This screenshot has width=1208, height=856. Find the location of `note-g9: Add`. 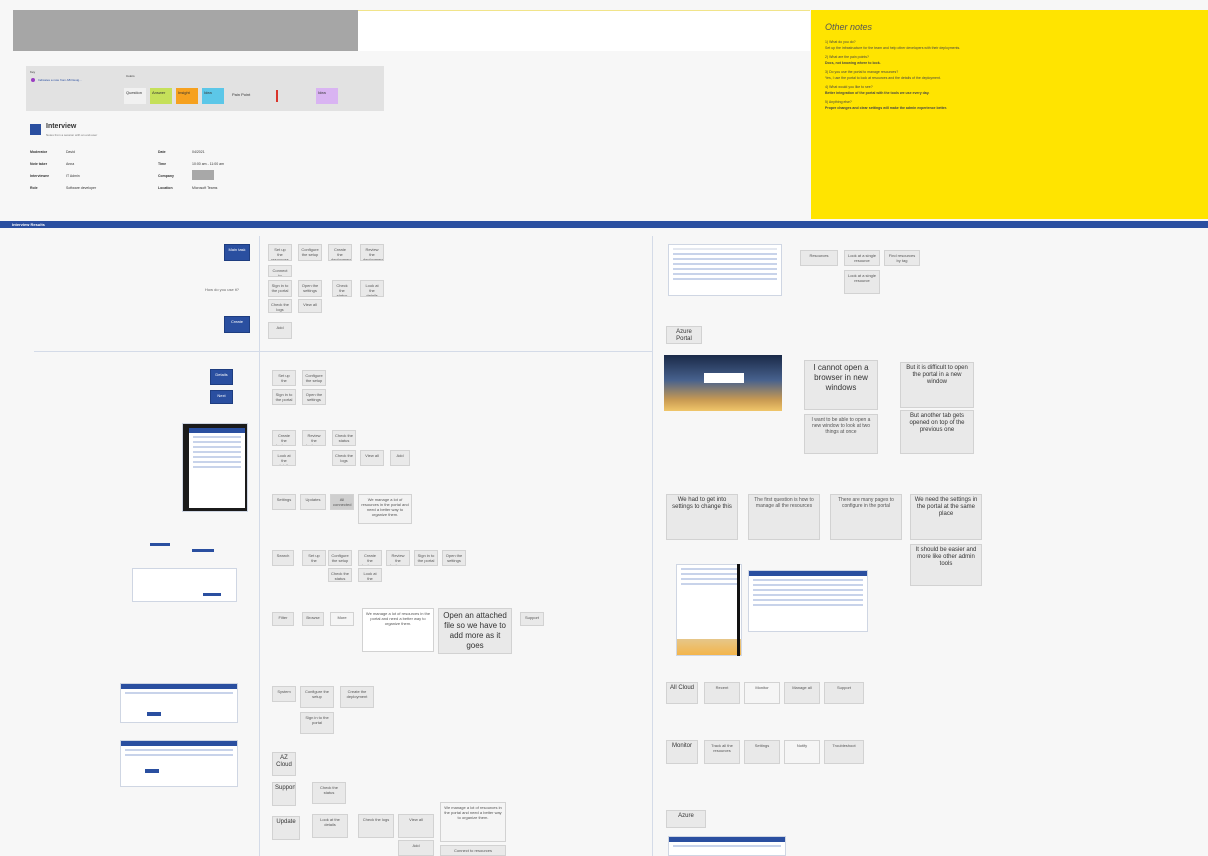

note-g9: Add is located at coordinates (416, 848).